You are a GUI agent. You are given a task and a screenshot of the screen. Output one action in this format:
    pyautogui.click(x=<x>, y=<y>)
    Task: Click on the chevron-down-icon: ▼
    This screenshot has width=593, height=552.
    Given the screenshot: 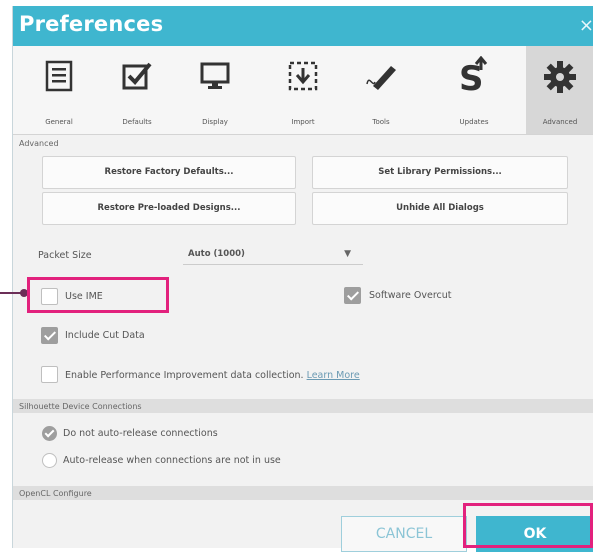 What is the action you would take?
    pyautogui.click(x=347, y=254)
    